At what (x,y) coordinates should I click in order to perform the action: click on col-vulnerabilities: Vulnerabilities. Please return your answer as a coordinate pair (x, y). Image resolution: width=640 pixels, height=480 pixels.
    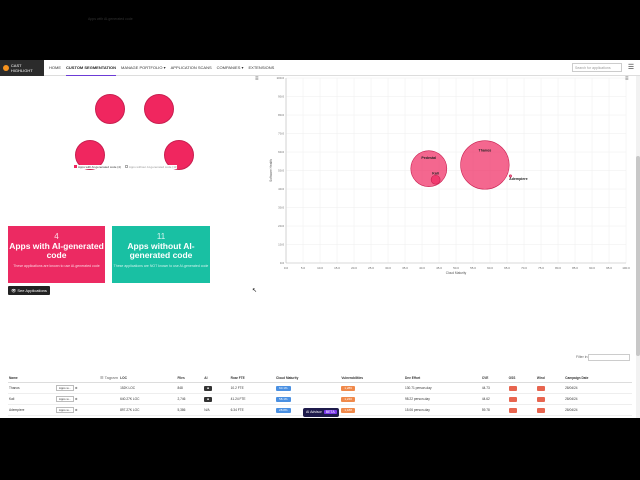
    Looking at the image, I should click on (372, 378).